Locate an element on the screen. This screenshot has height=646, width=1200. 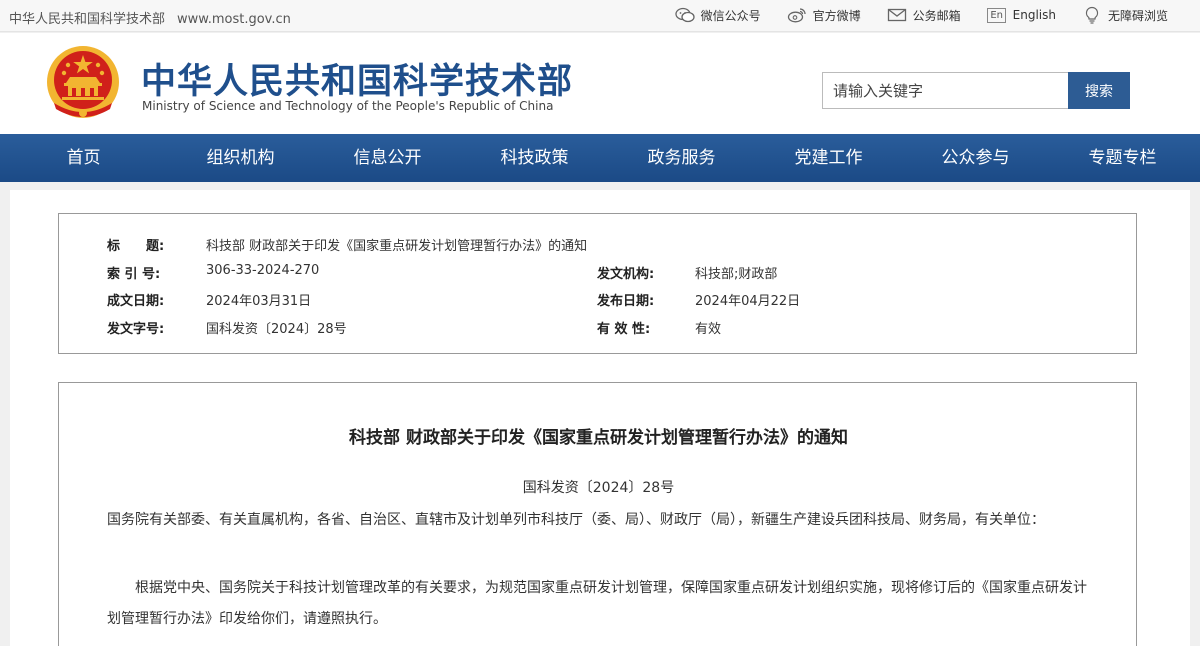
nav-item-public-participation: 公众参与 is located at coordinates (975, 158).